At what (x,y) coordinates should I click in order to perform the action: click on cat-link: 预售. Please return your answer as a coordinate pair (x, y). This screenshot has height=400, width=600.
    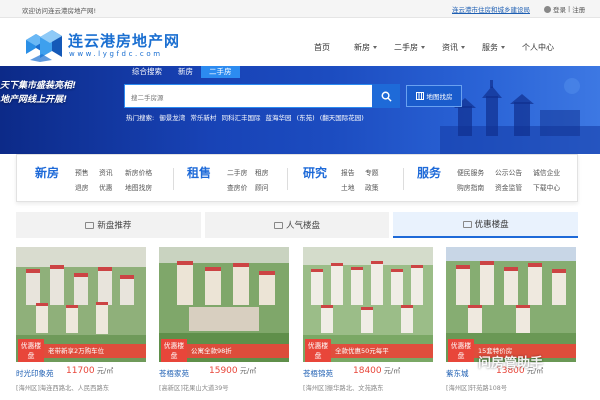
    Looking at the image, I should click on (82, 172).